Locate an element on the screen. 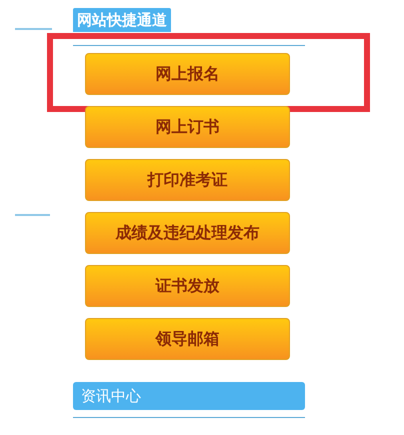 The image size is (404, 435). link-button: 打印准考证 is located at coordinates (187, 180).